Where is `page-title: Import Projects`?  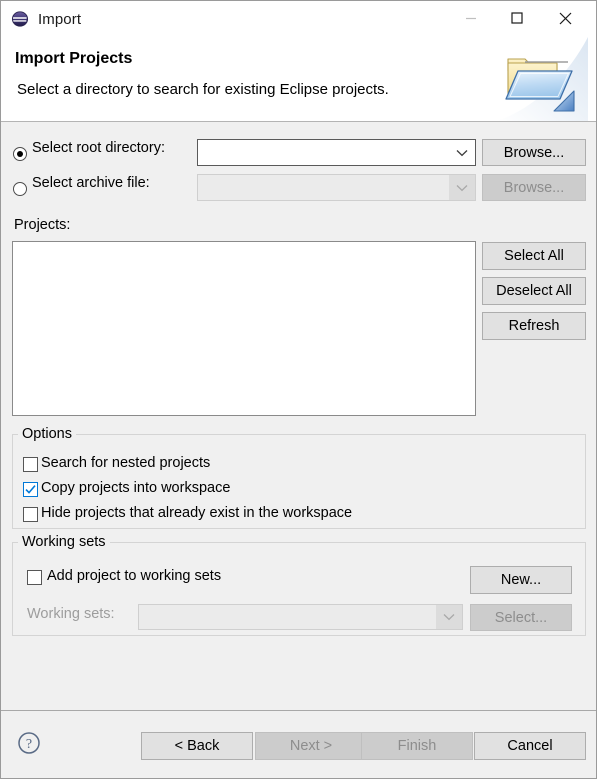
page-title: Import Projects is located at coordinates (74, 58).